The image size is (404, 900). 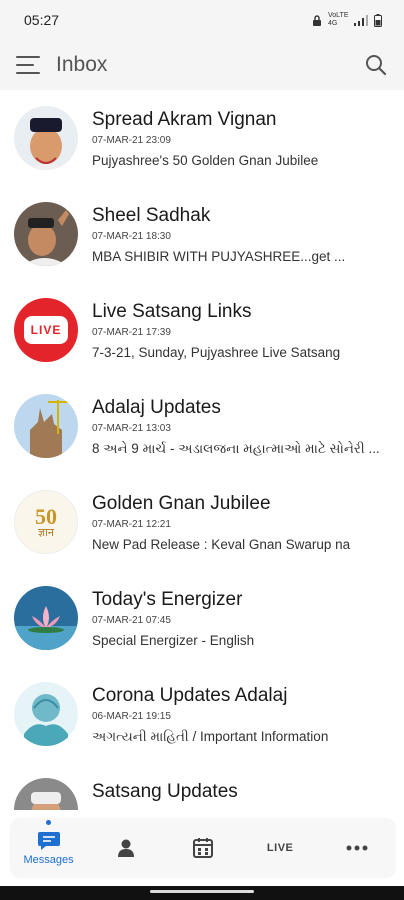 I want to click on person-icon, so click(x=125, y=848).